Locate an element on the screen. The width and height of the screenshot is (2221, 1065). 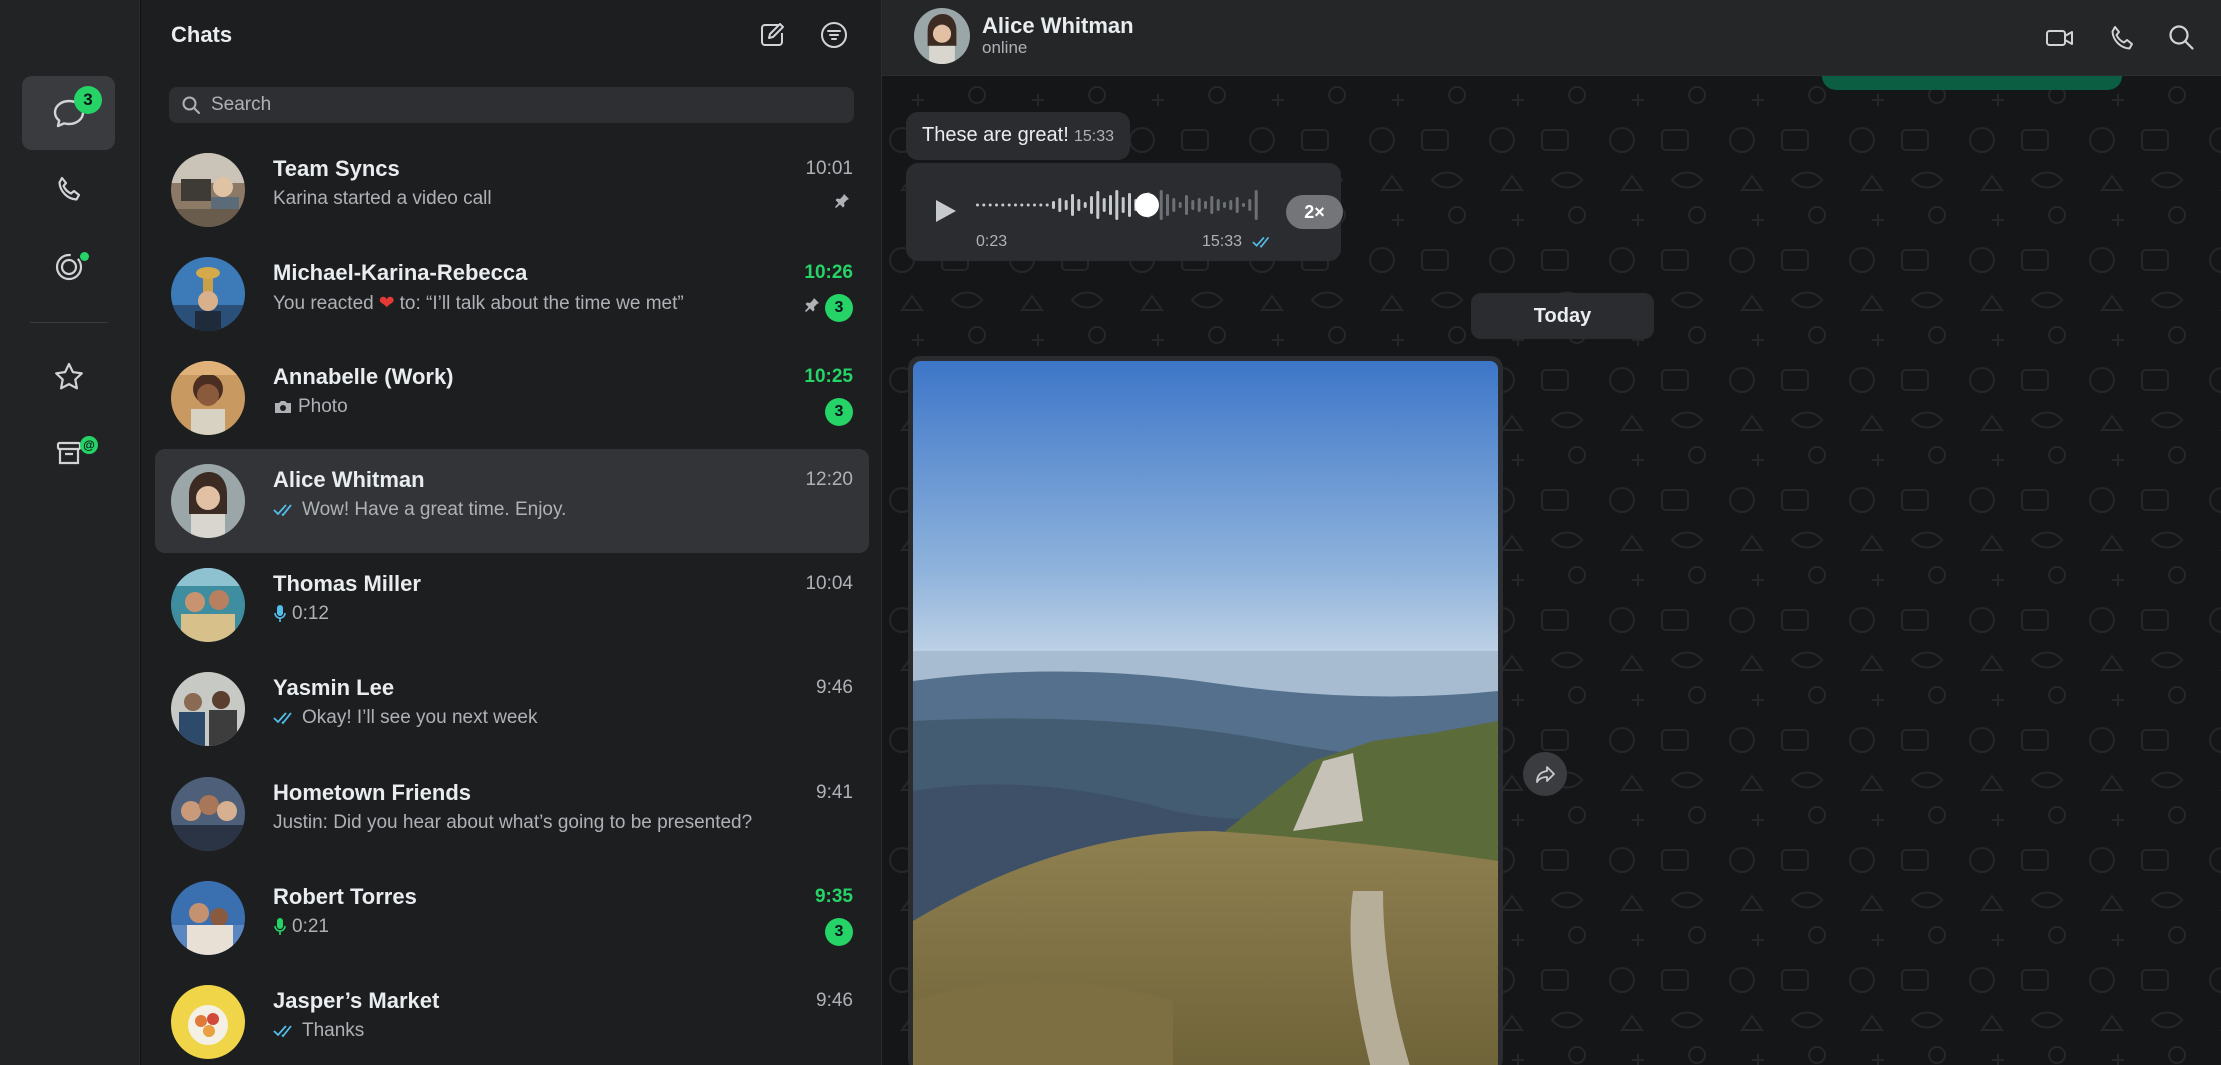
conversation-header: Alice Whitman online is located at coordinates (1551, 38).